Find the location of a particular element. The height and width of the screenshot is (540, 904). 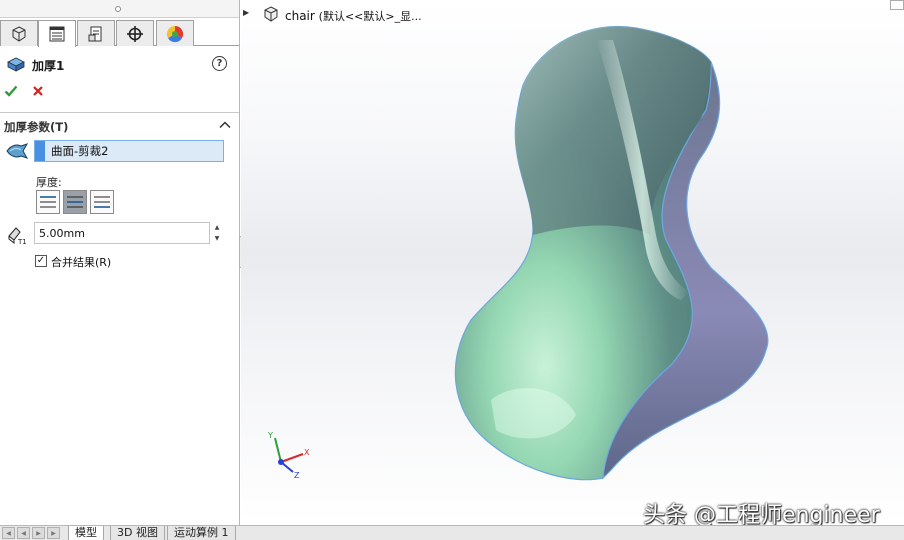

checkmark-icon is located at coordinates (11, 91).